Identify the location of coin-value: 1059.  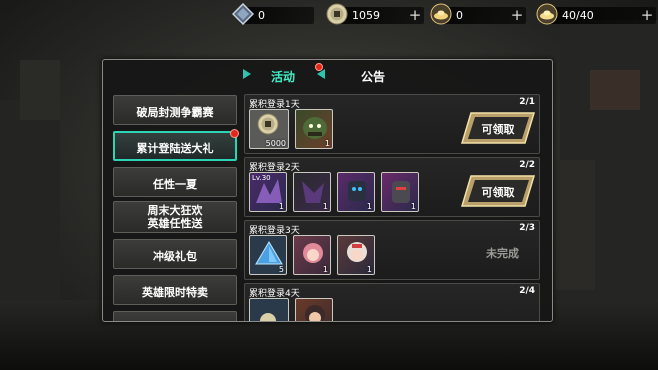
(366, 15).